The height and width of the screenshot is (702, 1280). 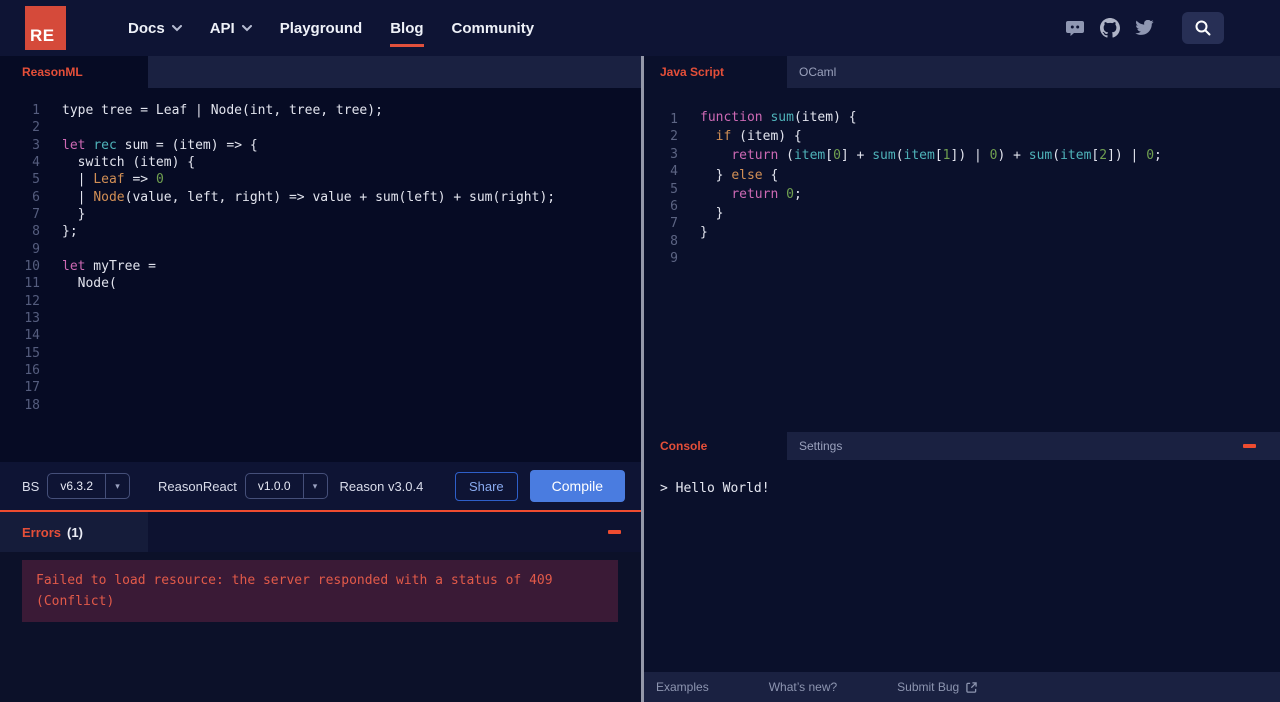 I want to click on logo-text: RE, so click(x=42, y=35).